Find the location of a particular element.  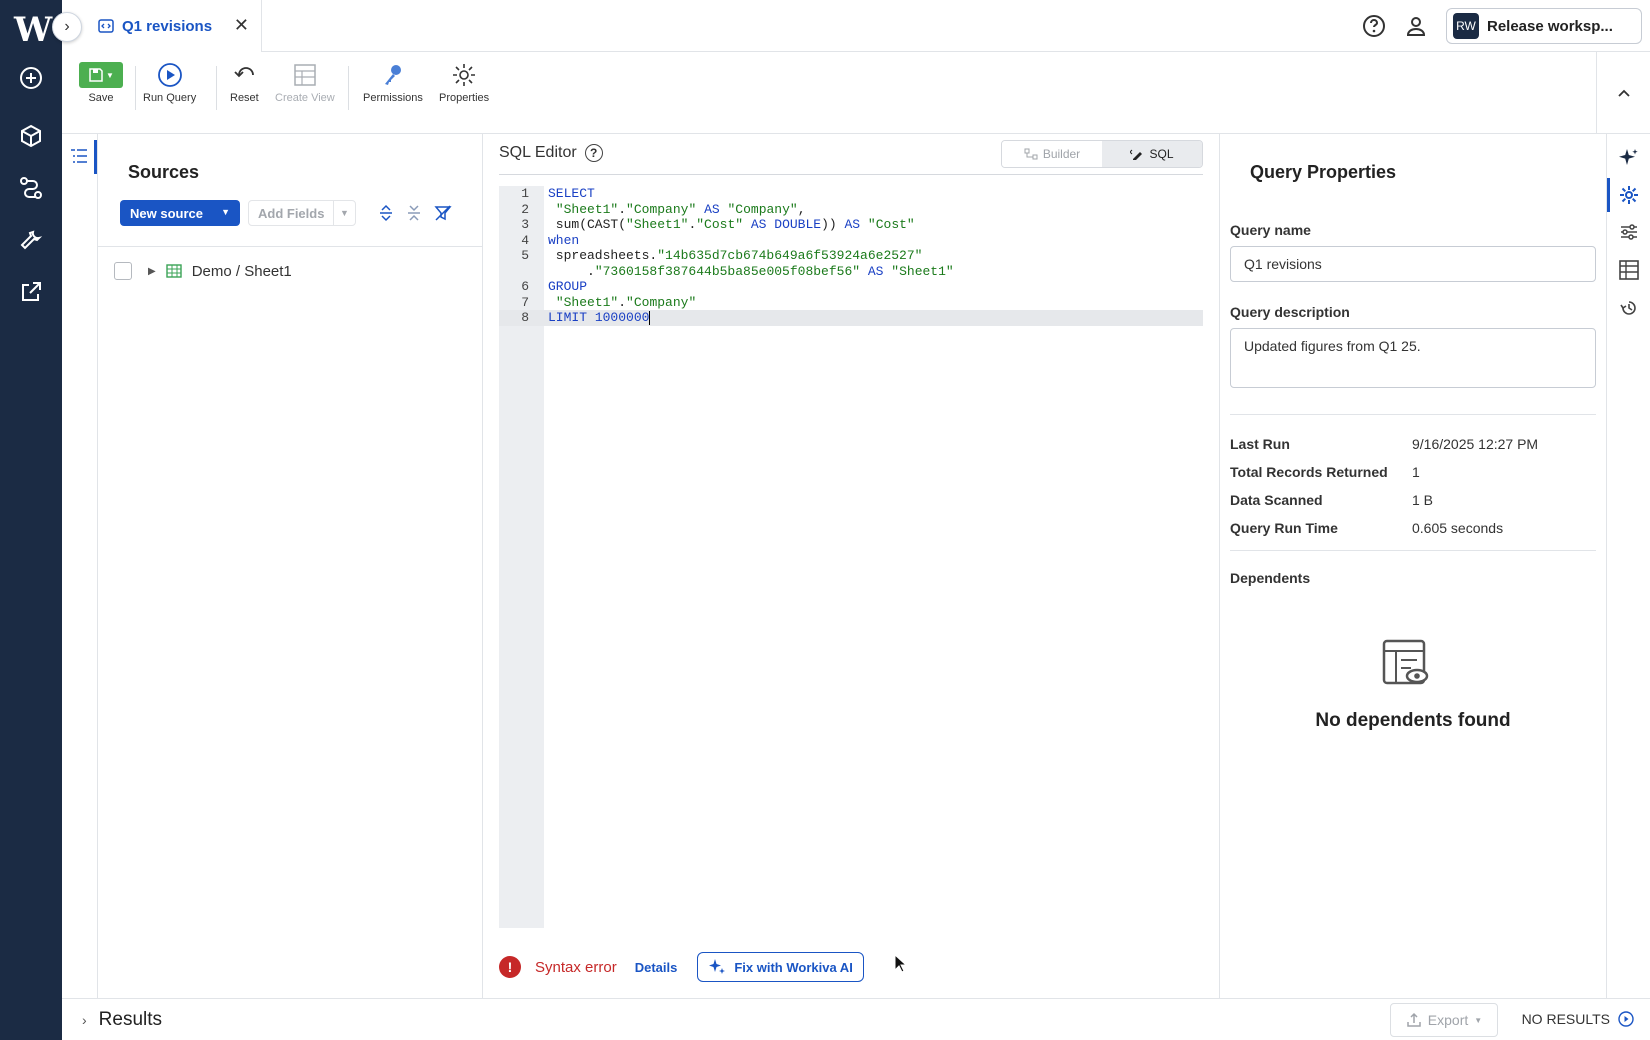

tab-builder: Builder is located at coordinates (1052, 154).